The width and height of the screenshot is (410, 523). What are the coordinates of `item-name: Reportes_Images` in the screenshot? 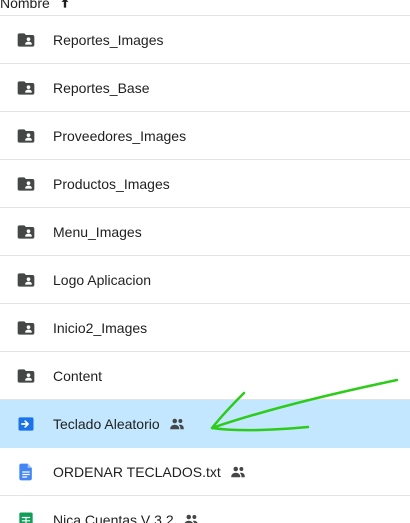 It's located at (108, 39).